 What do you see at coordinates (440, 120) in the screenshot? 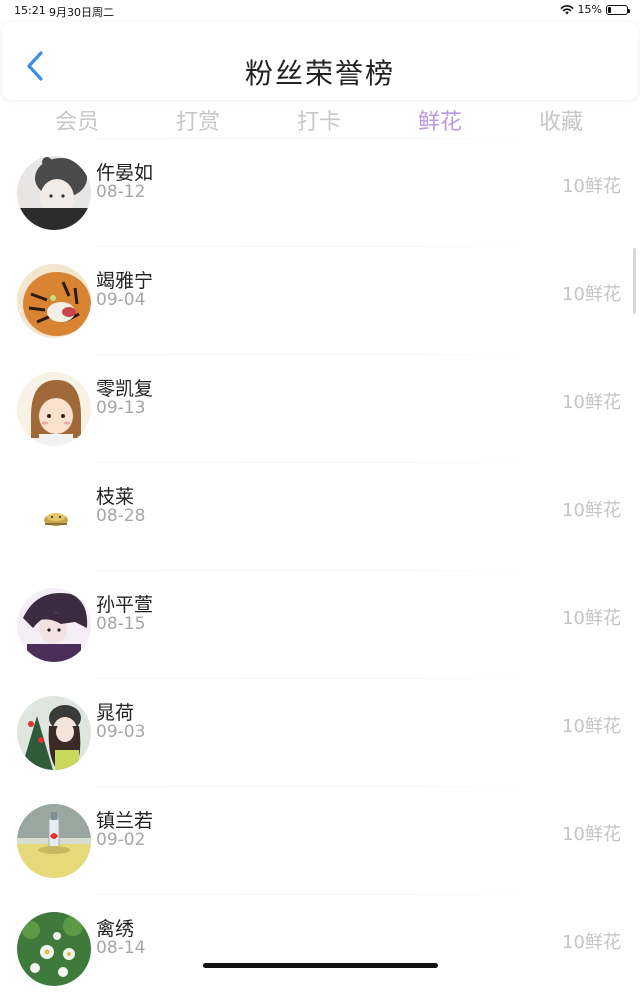
I see `tab-flowers: 鲜花` at bounding box center [440, 120].